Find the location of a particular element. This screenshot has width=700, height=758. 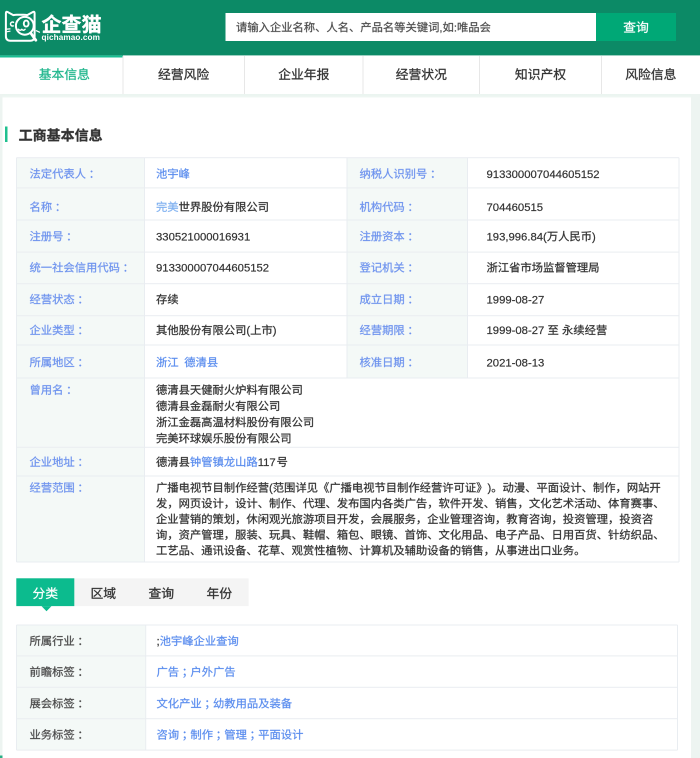

svg-text: 330521000016931 is located at coordinates (203, 237).